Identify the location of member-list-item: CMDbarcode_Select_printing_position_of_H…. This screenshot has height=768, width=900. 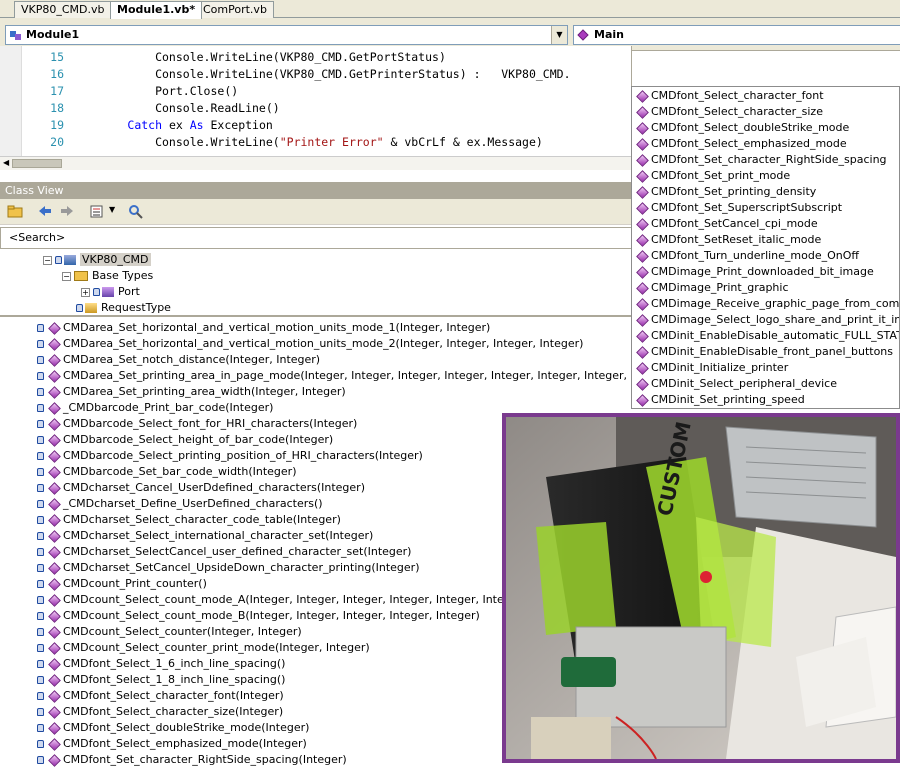
(230, 456).